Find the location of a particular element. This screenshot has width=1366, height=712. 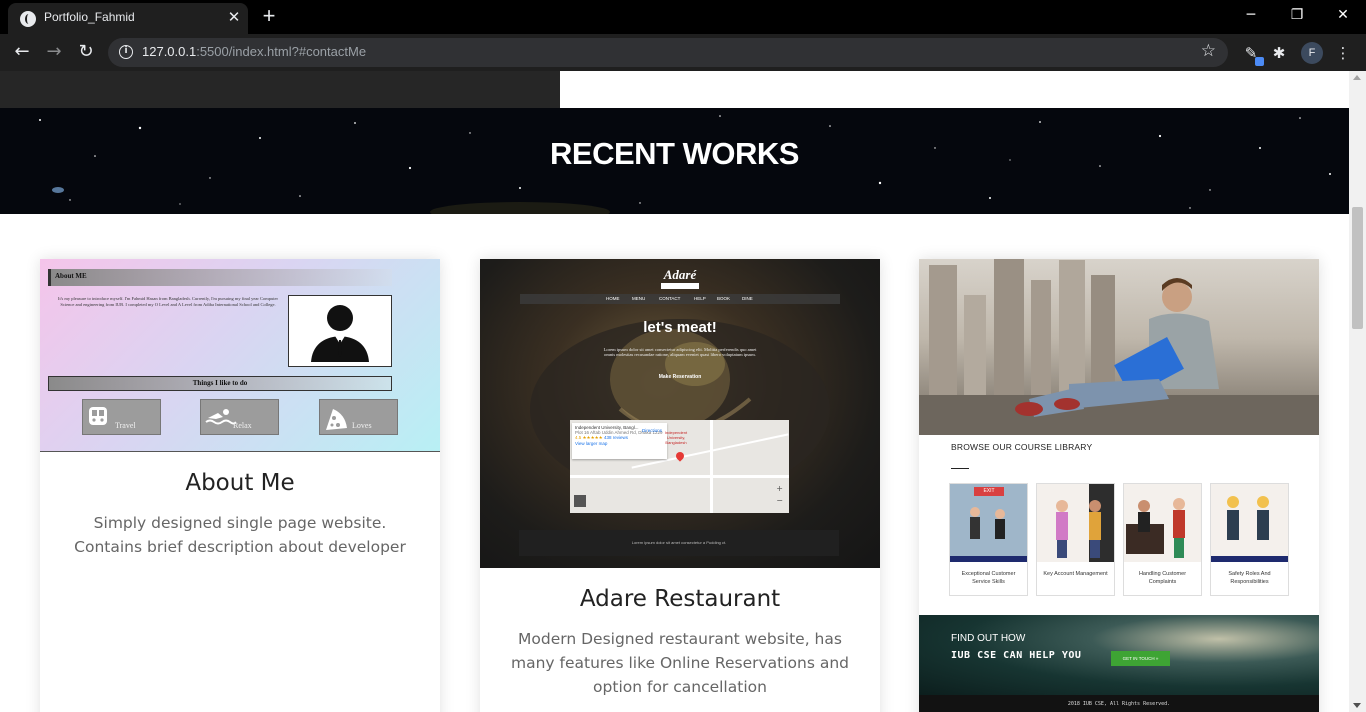

section-title: RECENT WORKS is located at coordinates (674, 153).